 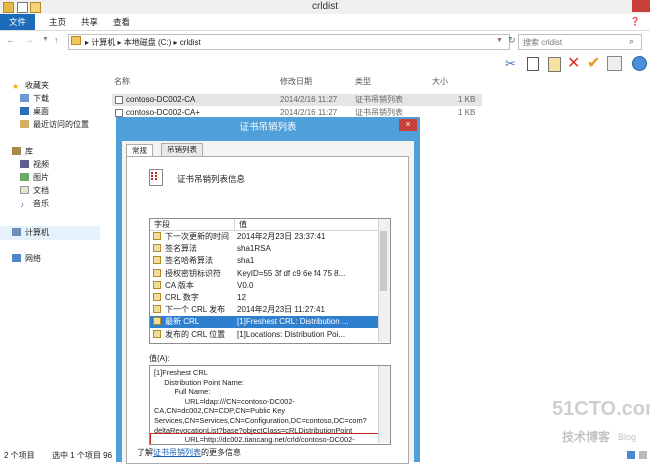 What do you see at coordinates (30, 86) in the screenshot?
I see `sidebar-favorites: ★收藏夹` at bounding box center [30, 86].